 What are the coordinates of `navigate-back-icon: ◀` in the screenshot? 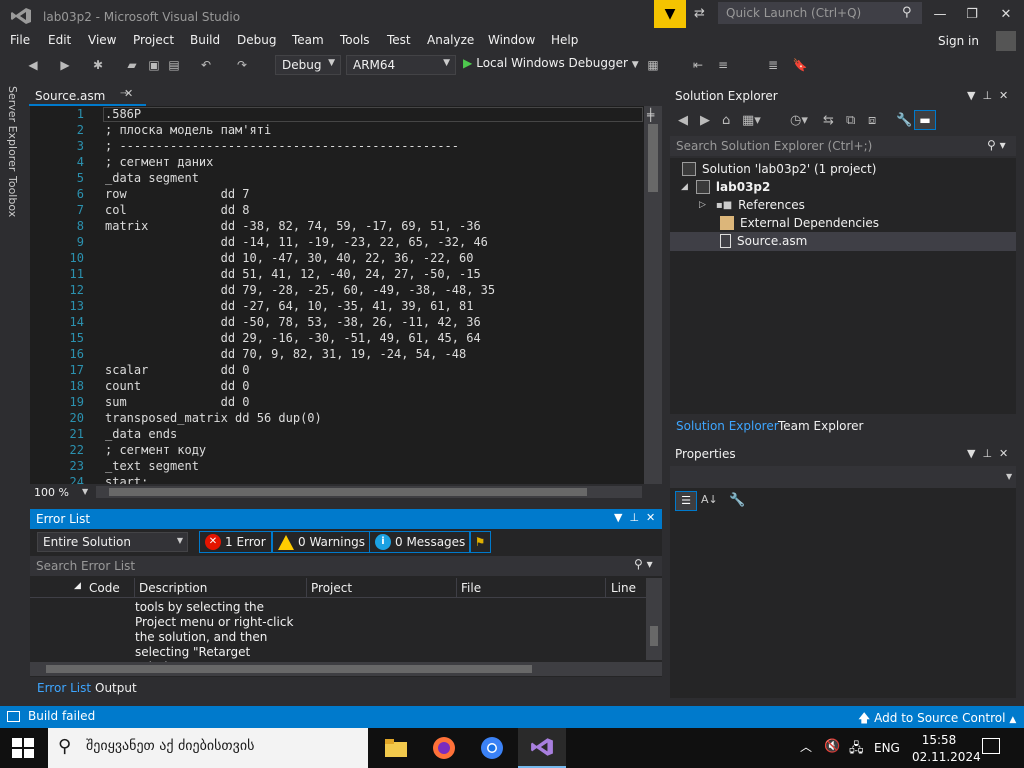 It's located at (33, 65).